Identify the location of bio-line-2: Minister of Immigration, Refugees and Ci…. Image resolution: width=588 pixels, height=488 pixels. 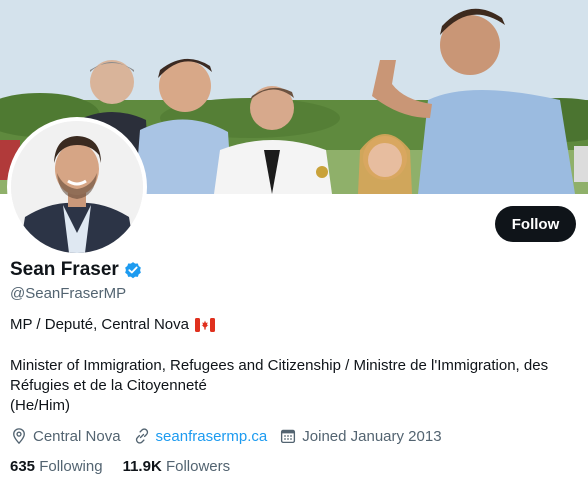
(279, 365).